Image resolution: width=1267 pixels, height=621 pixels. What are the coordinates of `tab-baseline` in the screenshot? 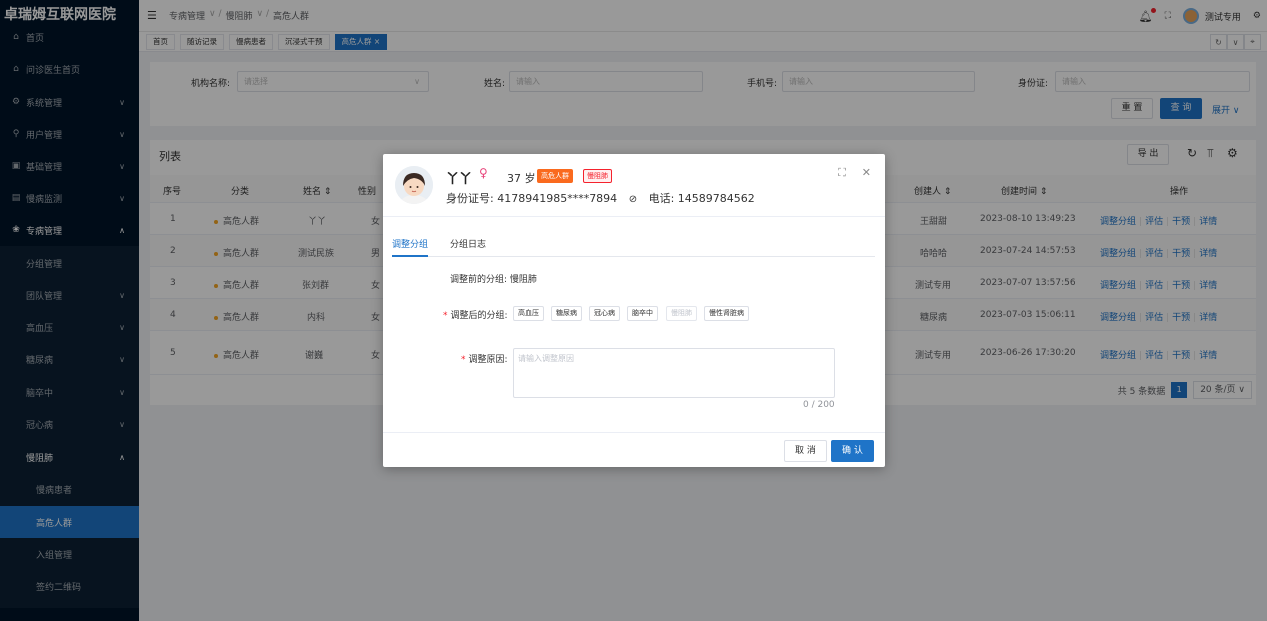 It's located at (633, 256).